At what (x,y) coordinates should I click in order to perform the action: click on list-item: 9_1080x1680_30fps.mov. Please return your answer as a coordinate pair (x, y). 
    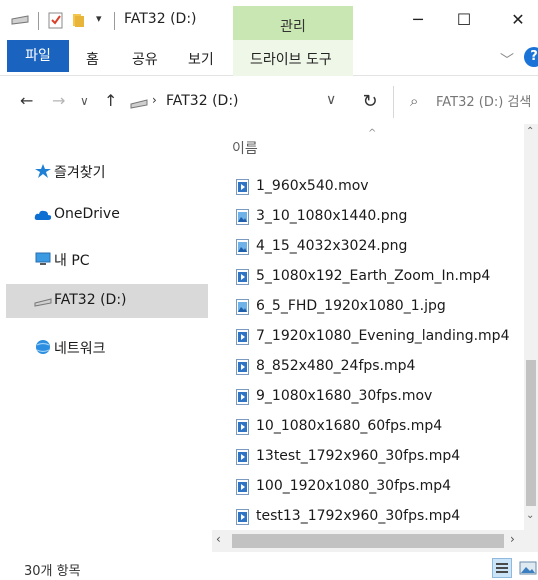
    Looking at the image, I should click on (376, 397).